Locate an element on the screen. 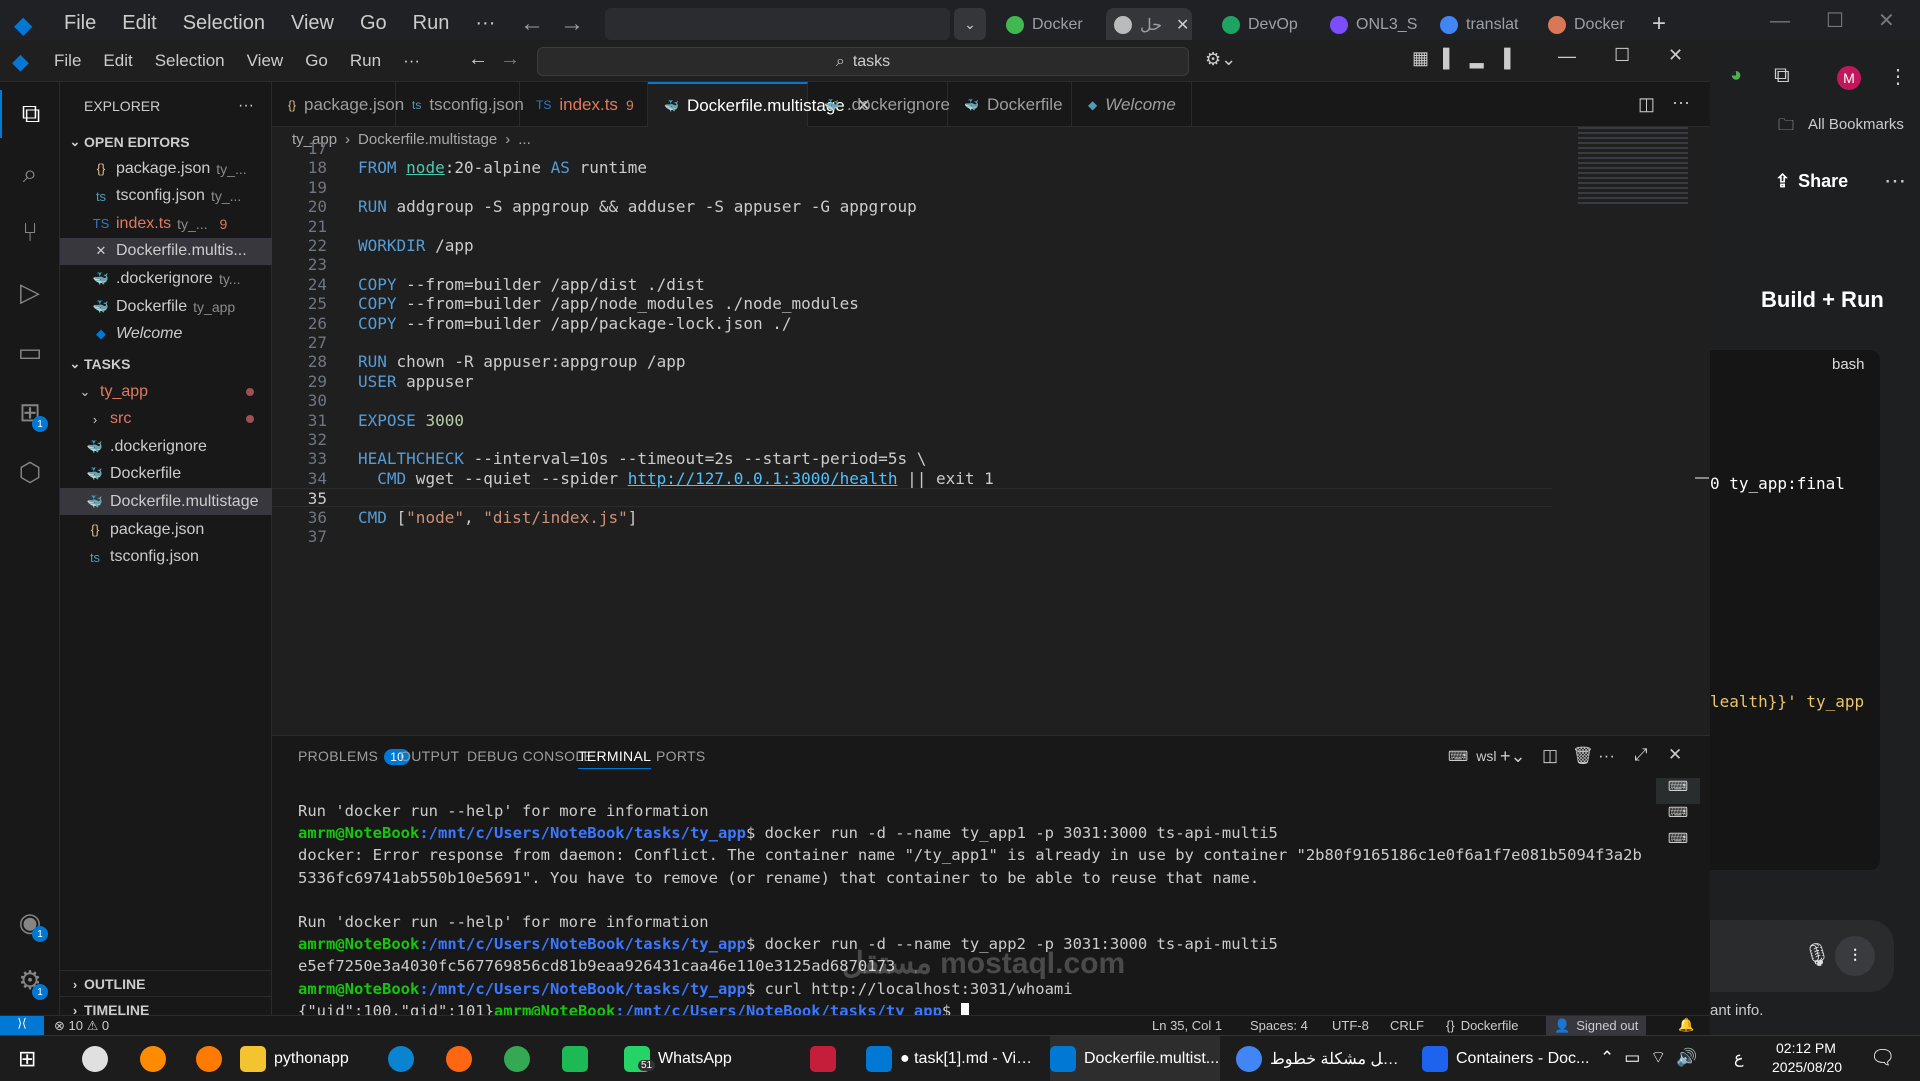 The image size is (1920, 1081). tree-item: 🐳 Dockerfile.multistage is located at coordinates (166, 502).